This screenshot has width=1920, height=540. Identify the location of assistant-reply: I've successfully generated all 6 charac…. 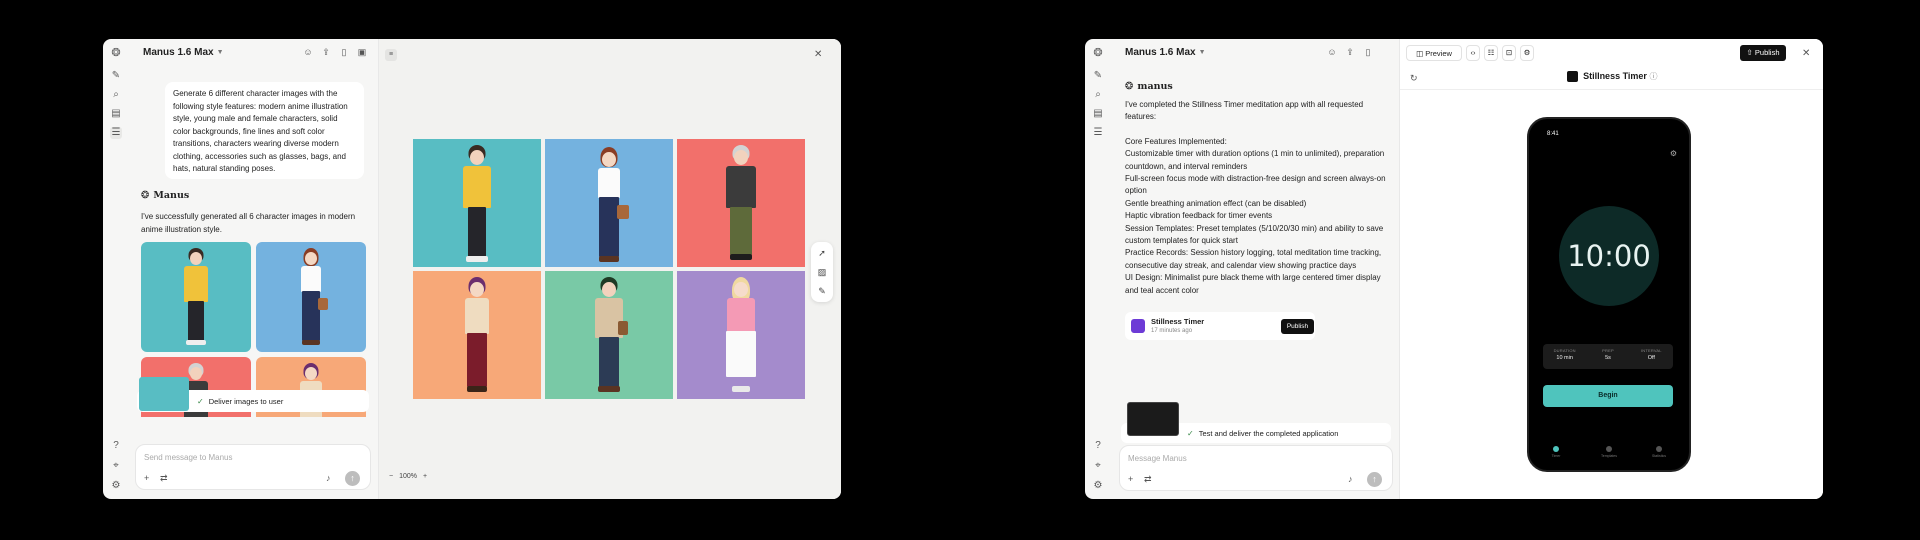
(248, 223).